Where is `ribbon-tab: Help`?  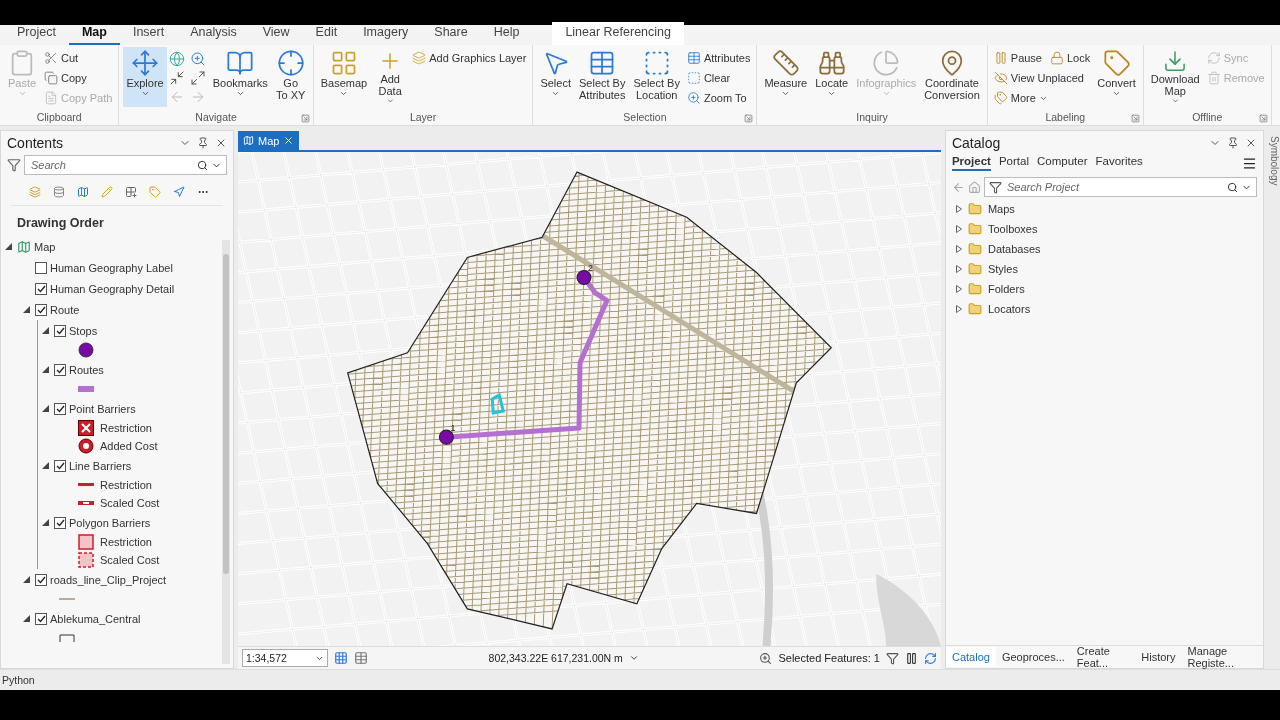 ribbon-tab: Help is located at coordinates (506, 33).